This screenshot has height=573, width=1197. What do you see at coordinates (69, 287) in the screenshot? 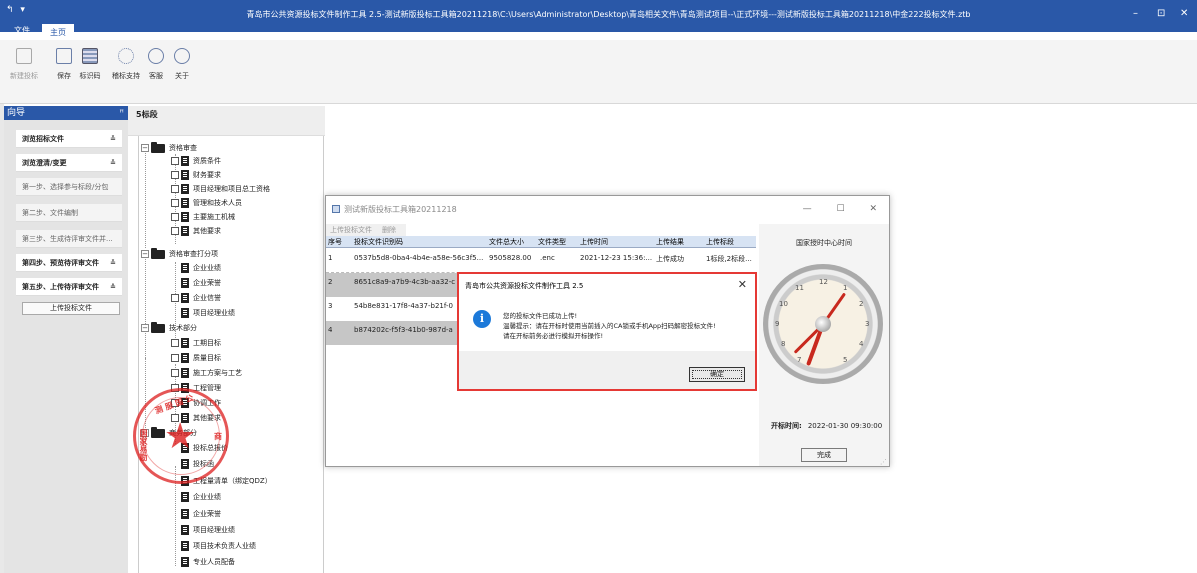
I see `guide-item-step5: 第五步、上传待评审文件 ≙` at bounding box center [69, 287].